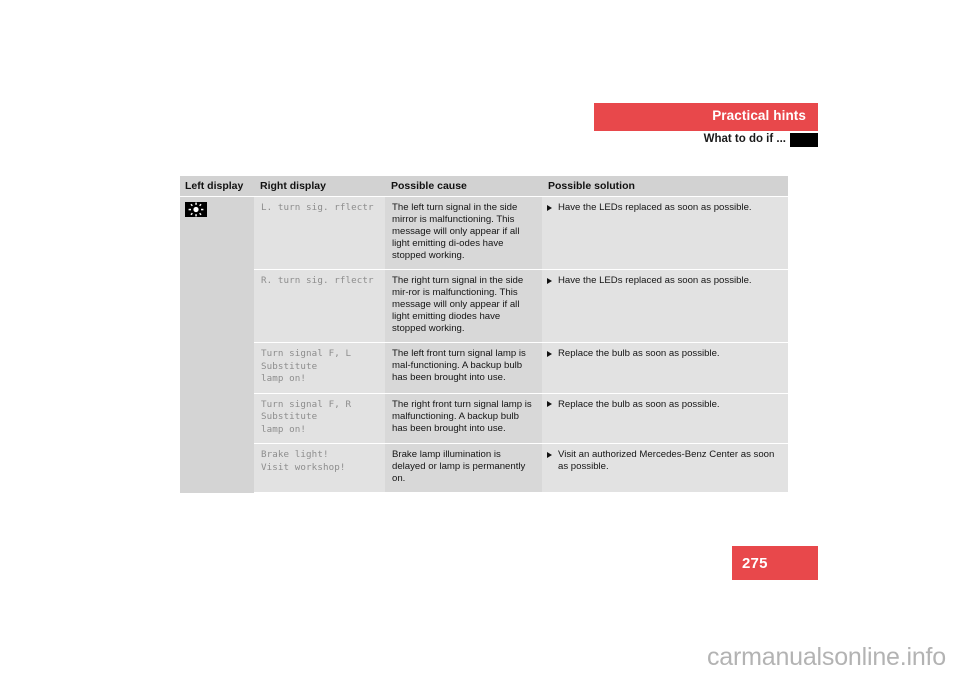 The width and height of the screenshot is (960, 678). Describe the element at coordinates (319, 233) in the screenshot. I see `right-display-text: L. turn sig. rflectr` at that location.